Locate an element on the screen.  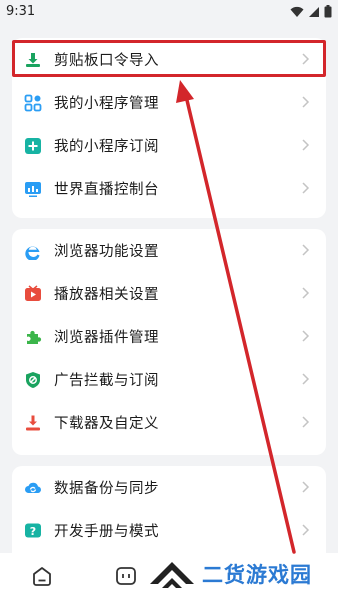
watermark: 二货游戏园 is located at coordinates (230, 574).